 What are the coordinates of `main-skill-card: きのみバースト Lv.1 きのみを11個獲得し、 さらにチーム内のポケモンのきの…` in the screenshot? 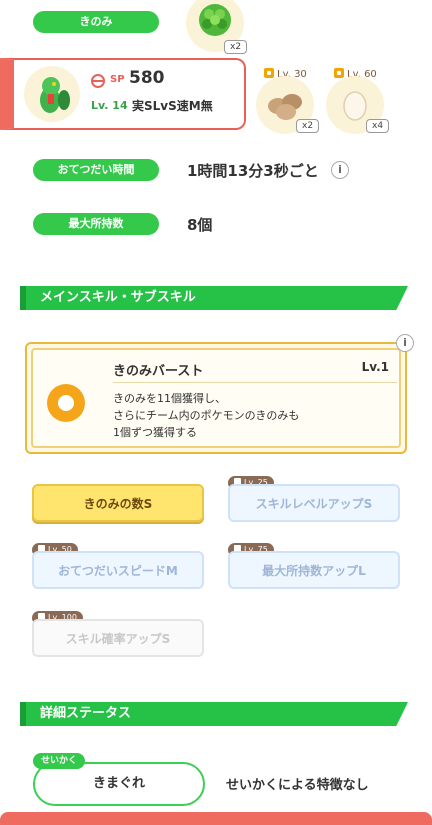 It's located at (216, 398).